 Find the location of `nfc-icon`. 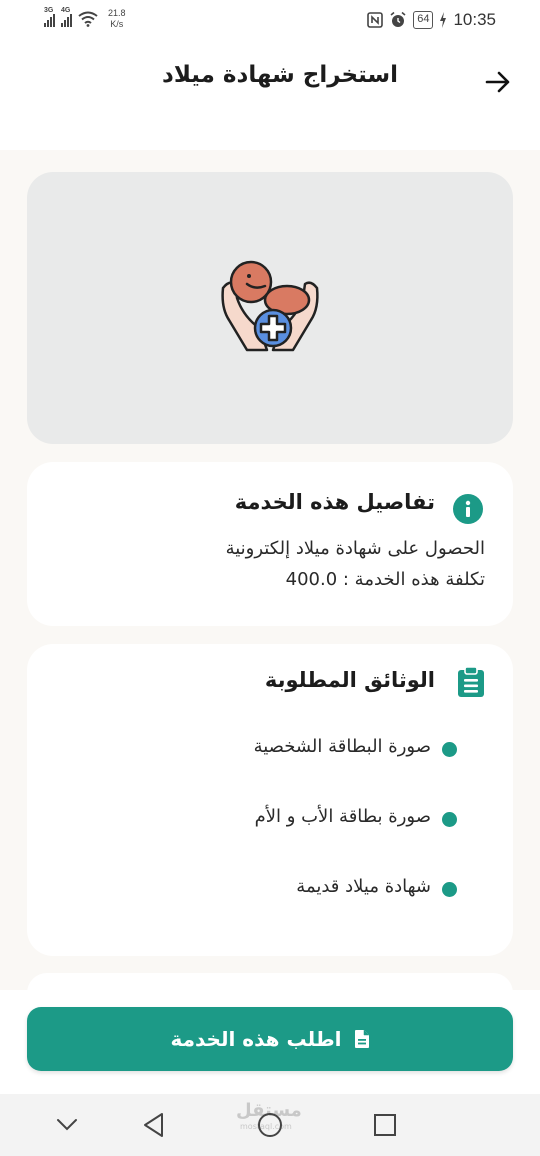

nfc-icon is located at coordinates (375, 20).